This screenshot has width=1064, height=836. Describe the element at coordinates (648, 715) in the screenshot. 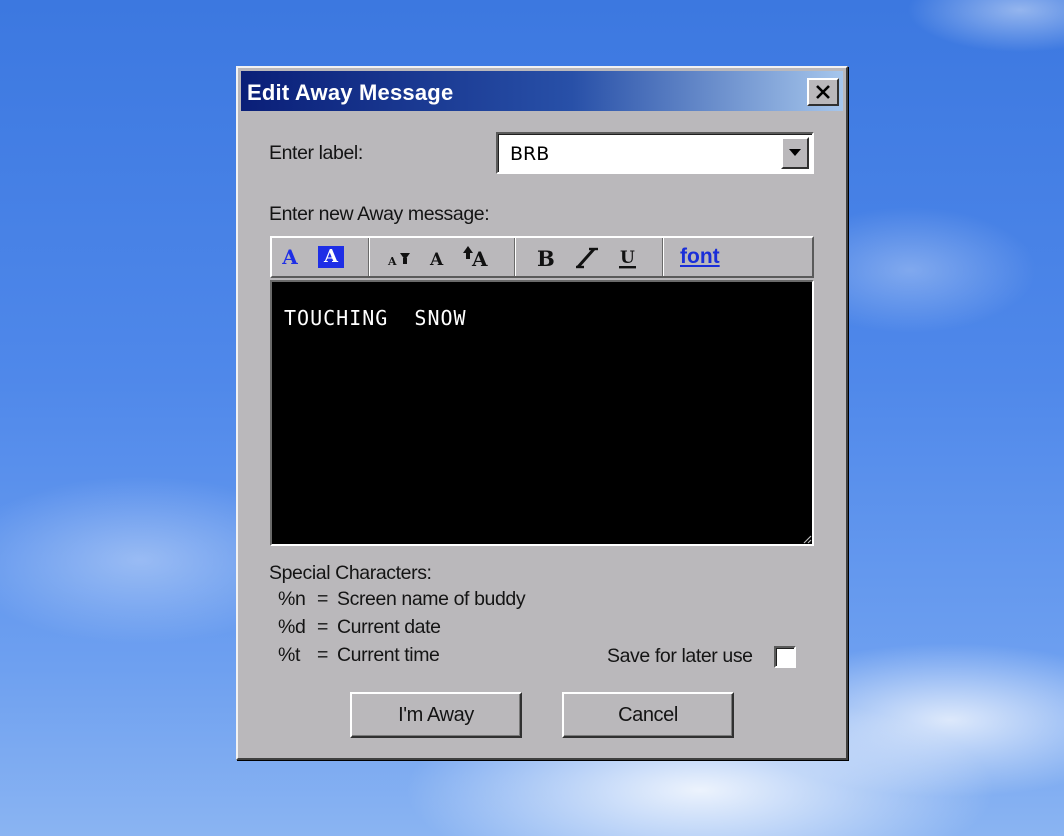

I see `cancel-button: Cancel` at that location.